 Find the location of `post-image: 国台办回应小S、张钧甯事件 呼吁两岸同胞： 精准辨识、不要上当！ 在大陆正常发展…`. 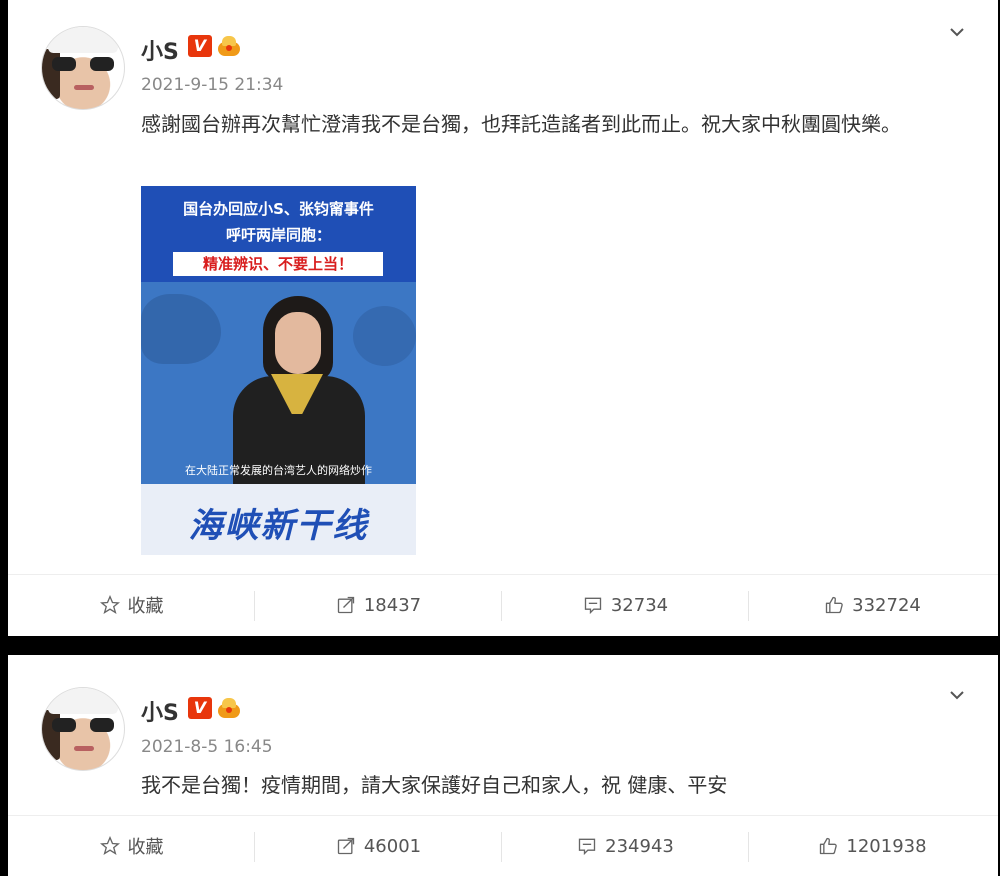

post-image: 国台办回应小S、张钧甯事件 呼吁两岸同胞： 精准辨识、不要上当！ 在大陆正常发展… is located at coordinates (278, 370).